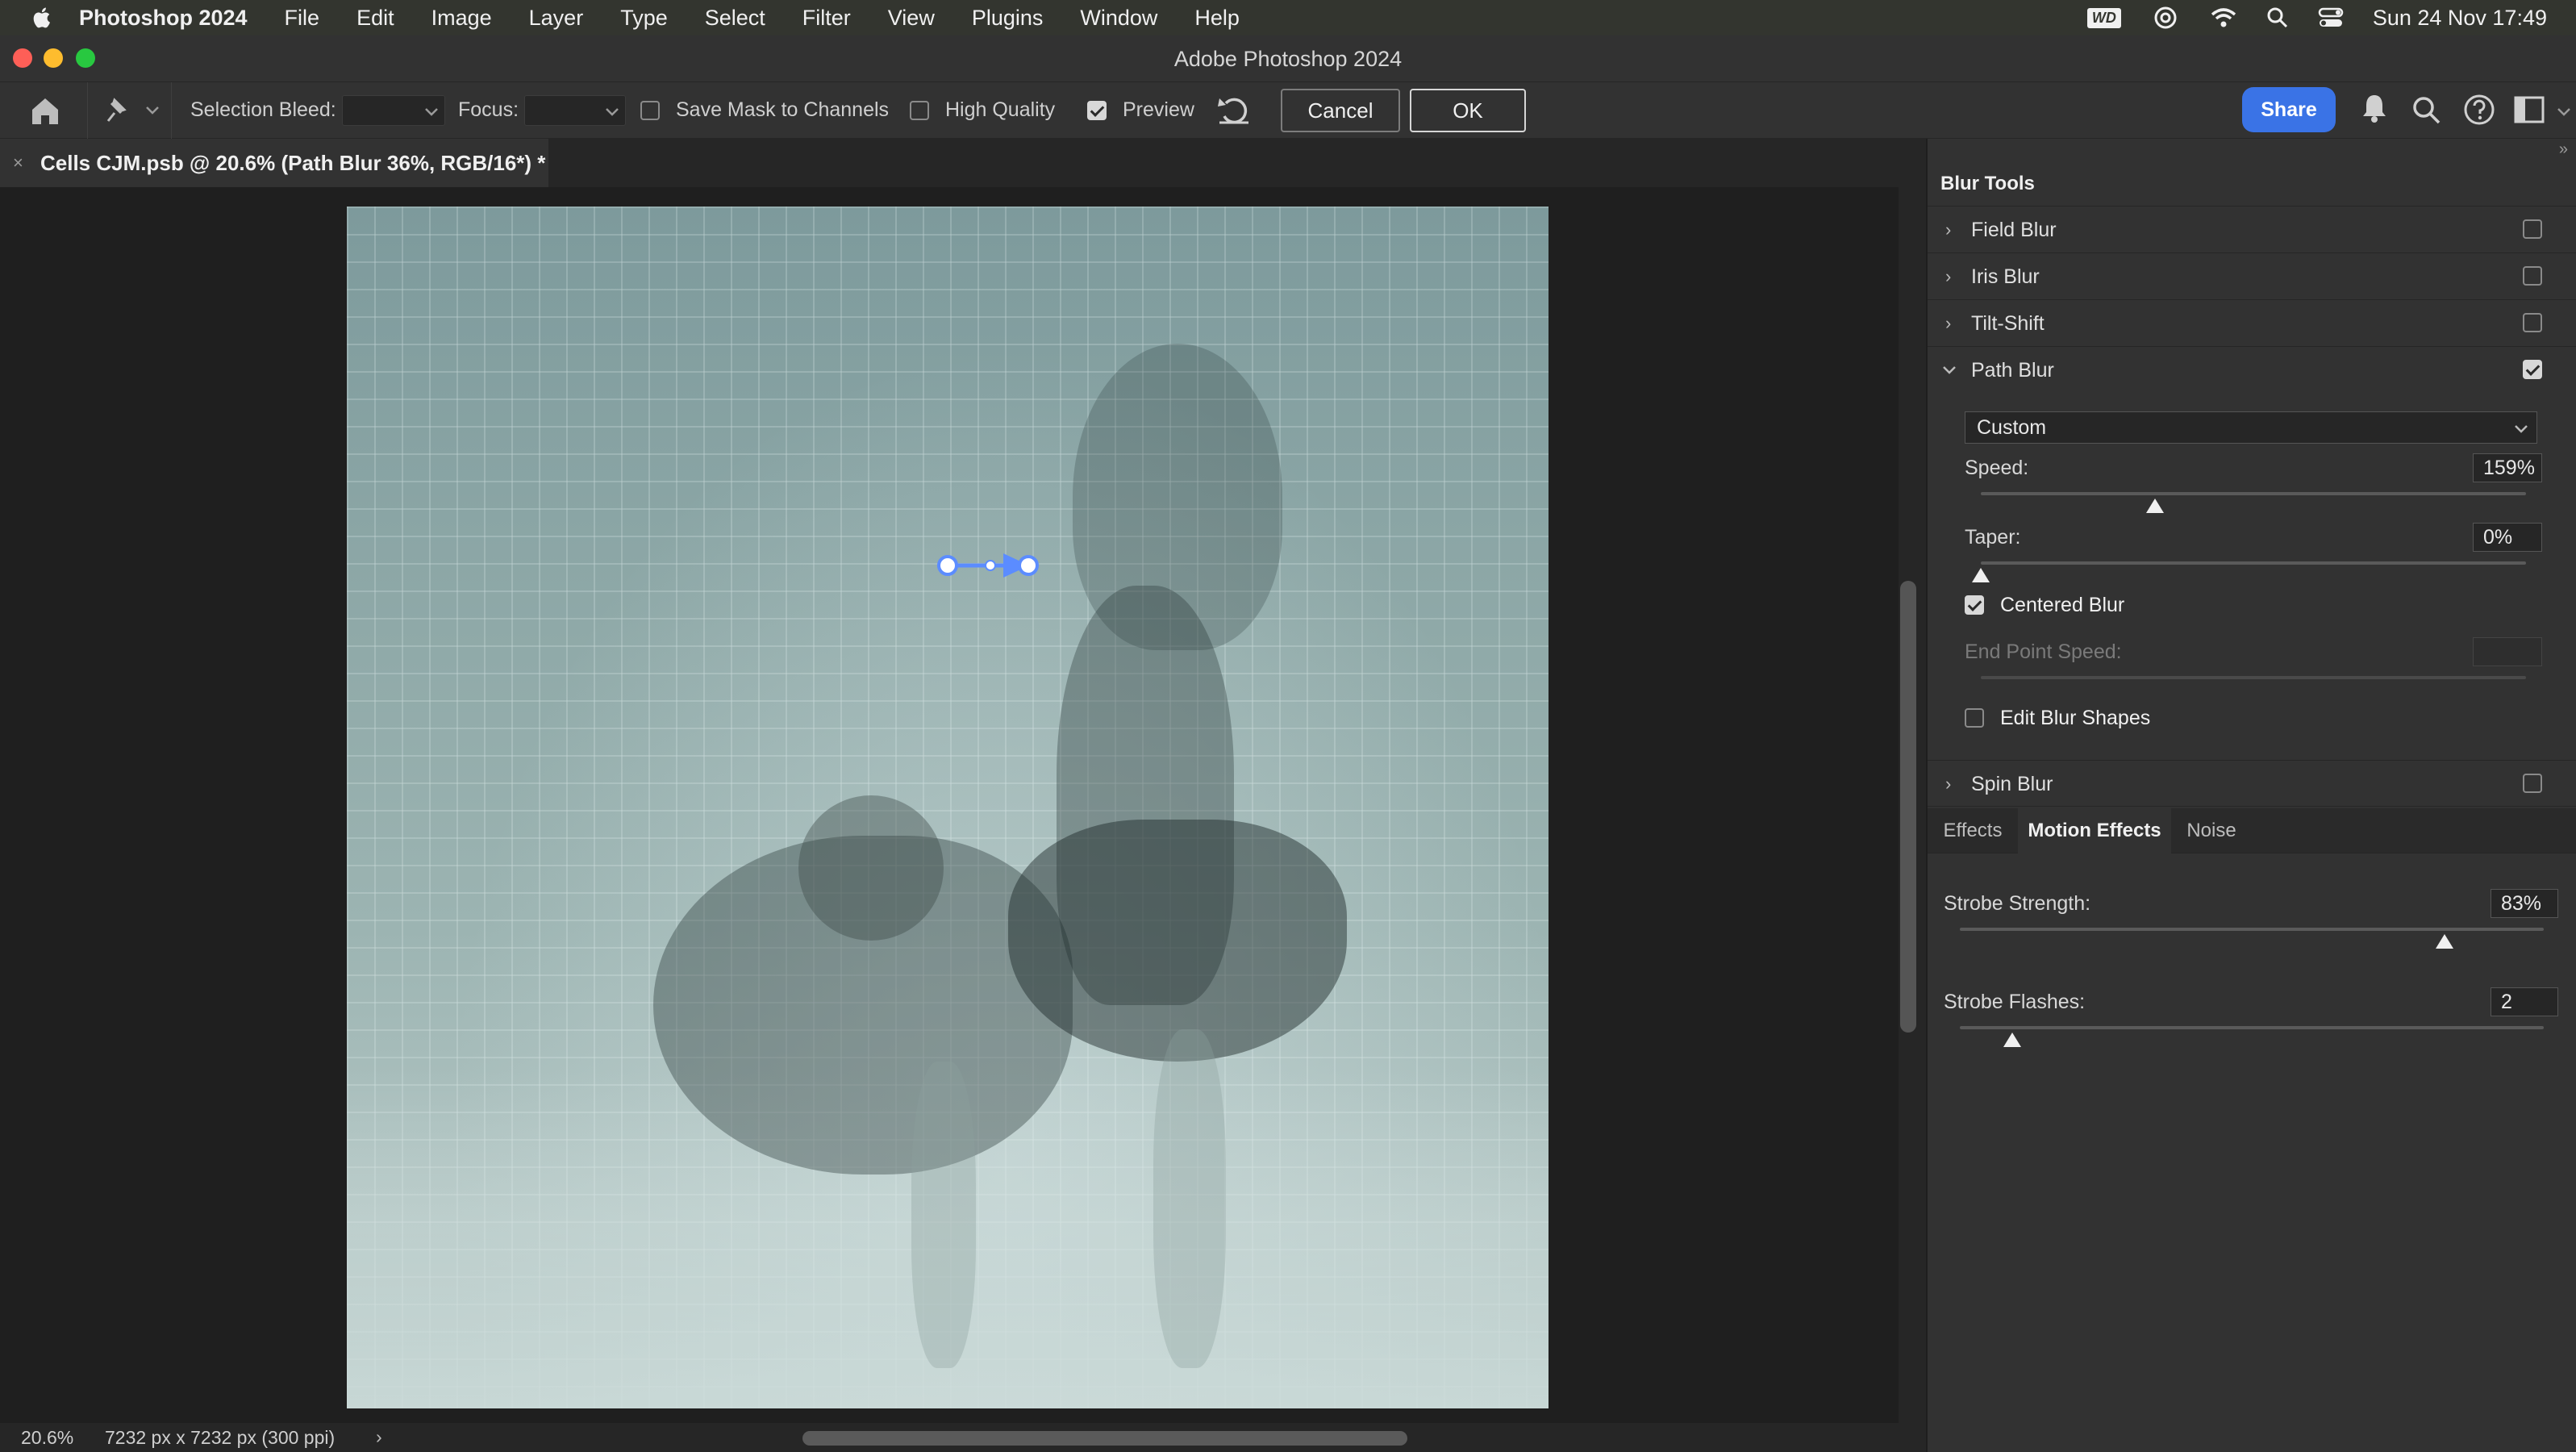 The image size is (2576, 1452). What do you see at coordinates (1948, 784) in the screenshot?
I see `spin-blur-chevron-right-icon: ›` at bounding box center [1948, 784].